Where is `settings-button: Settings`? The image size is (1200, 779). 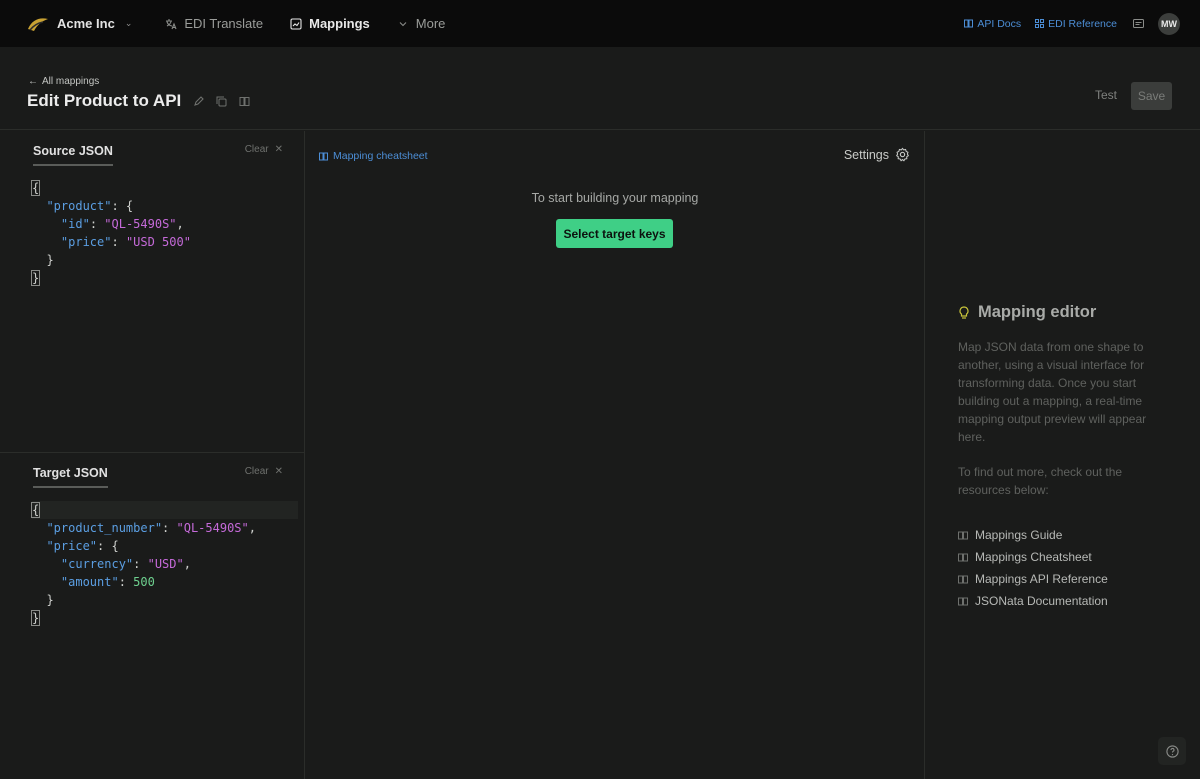 settings-button: Settings is located at coordinates (877, 154).